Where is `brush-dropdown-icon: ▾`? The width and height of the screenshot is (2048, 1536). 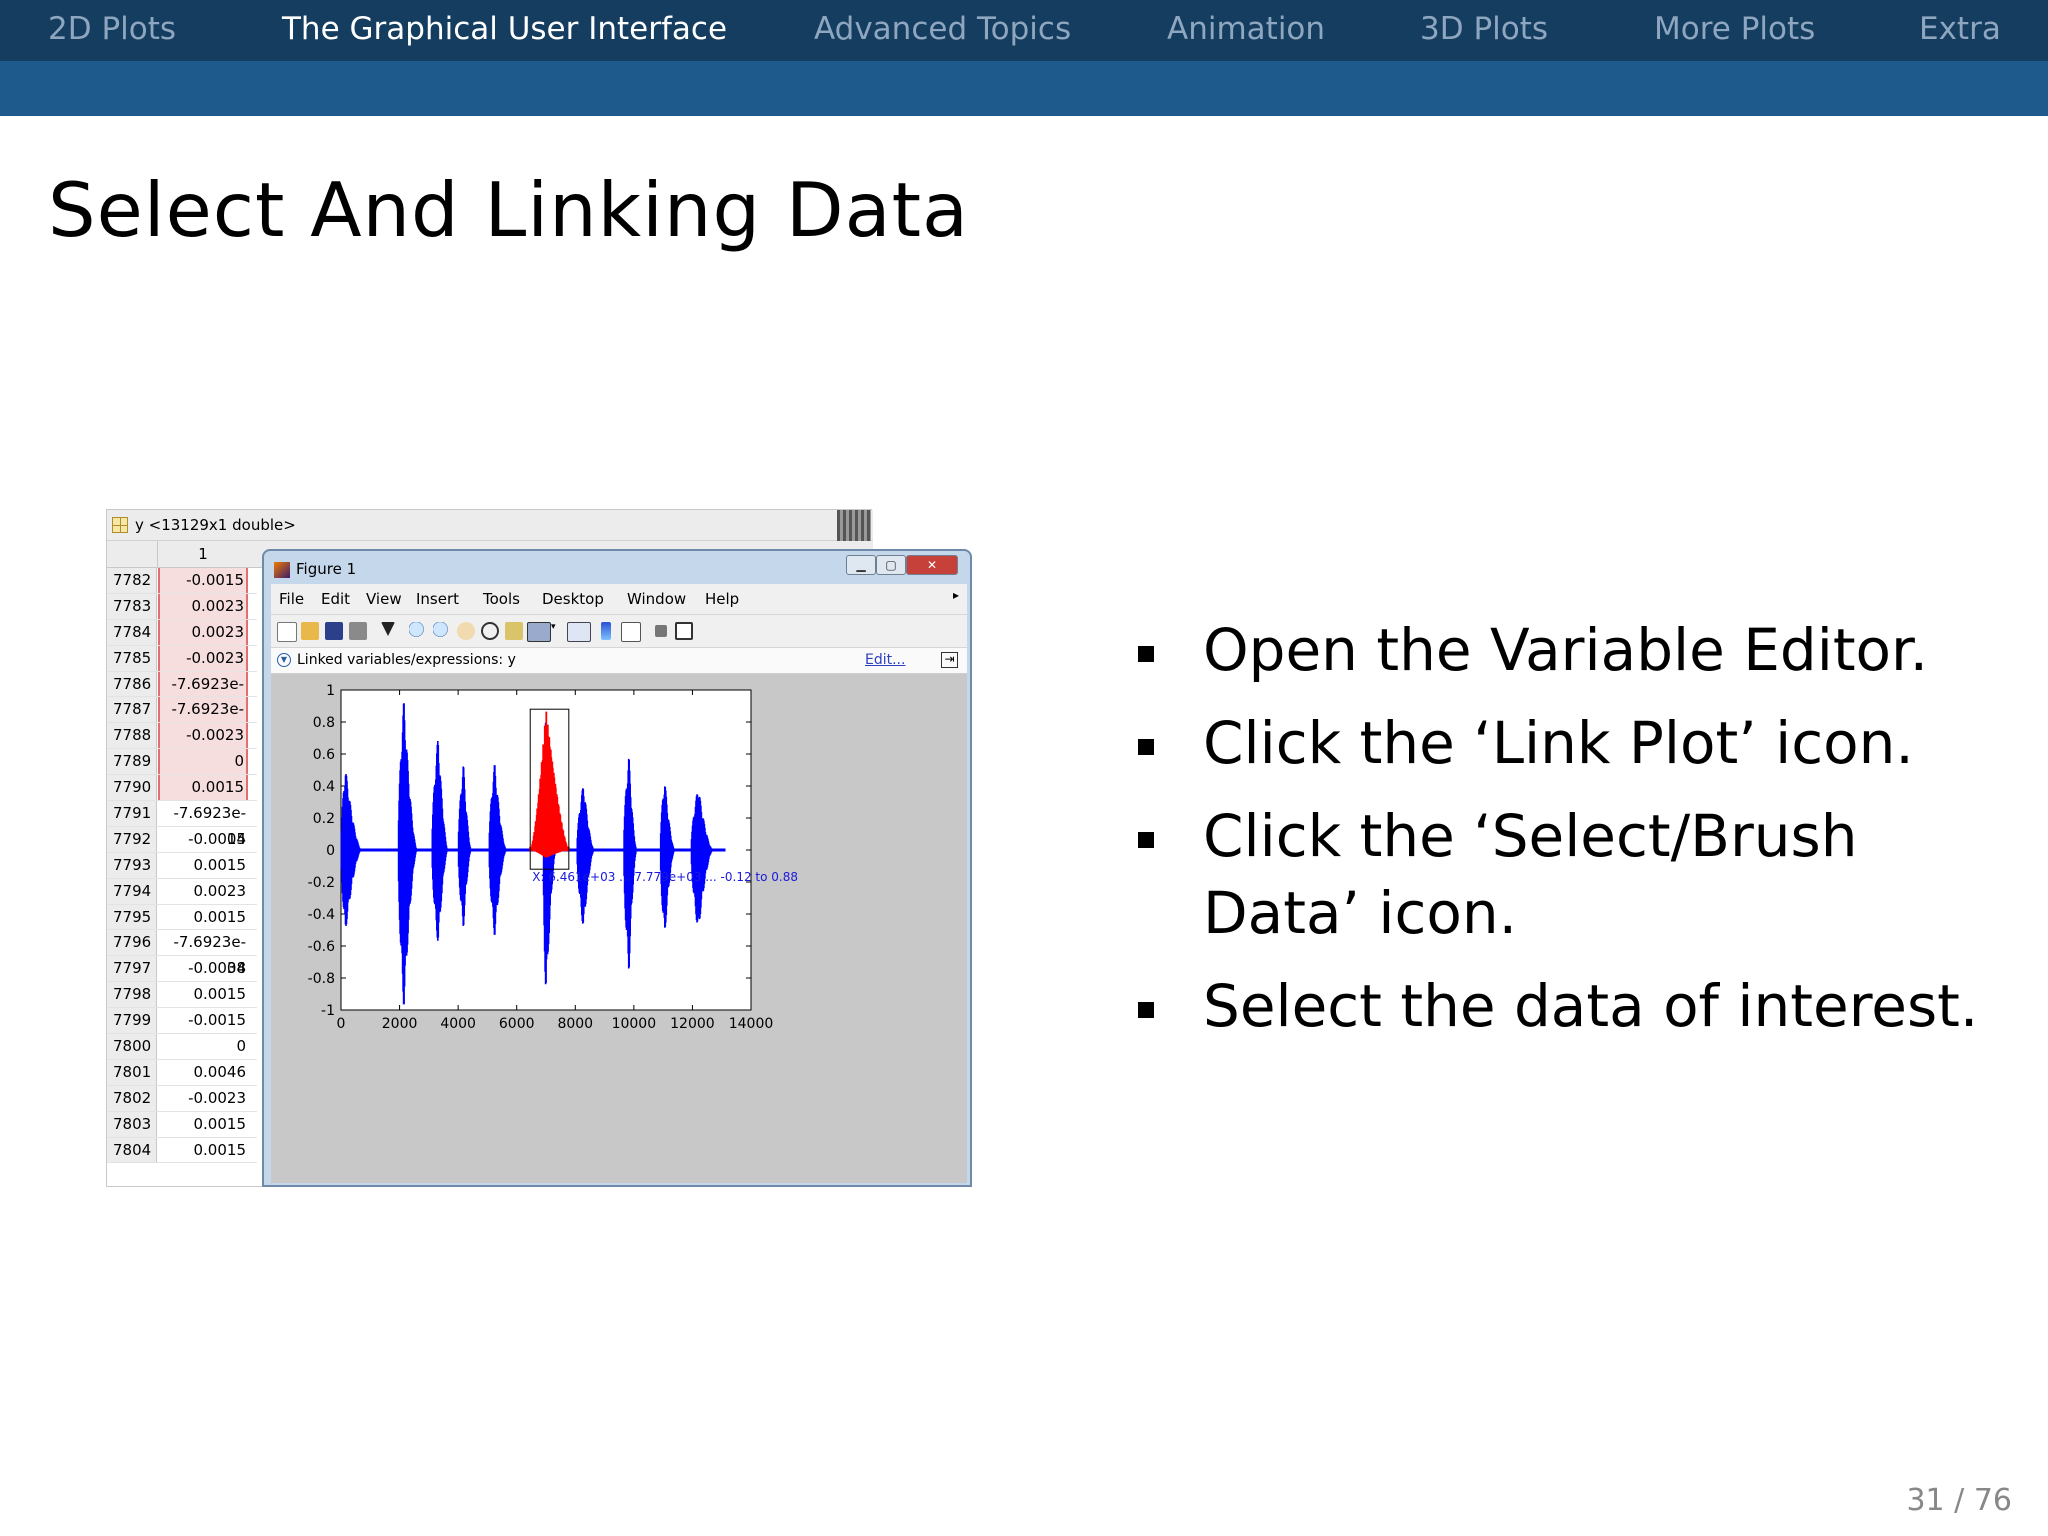
brush-dropdown-icon: ▾ is located at coordinates (554, 631).